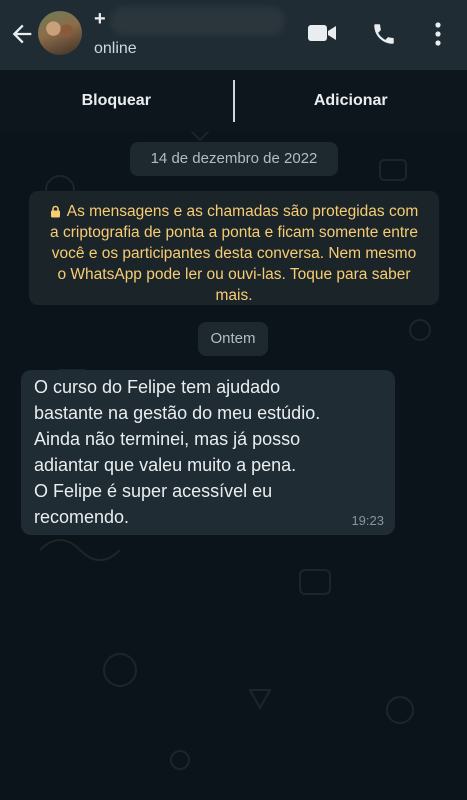 The width and height of the screenshot is (467, 800). Describe the element at coordinates (351, 101) in the screenshot. I see `add-contact-button: Adicionar` at that location.